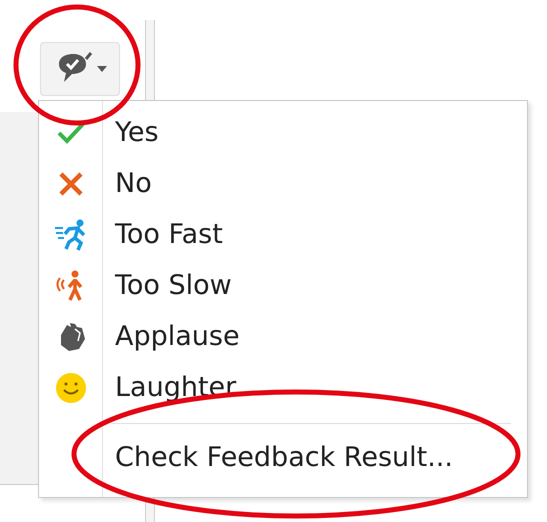 The height and width of the screenshot is (522, 547). What do you see at coordinates (71, 183) in the screenshot?
I see `cross-icon` at bounding box center [71, 183].